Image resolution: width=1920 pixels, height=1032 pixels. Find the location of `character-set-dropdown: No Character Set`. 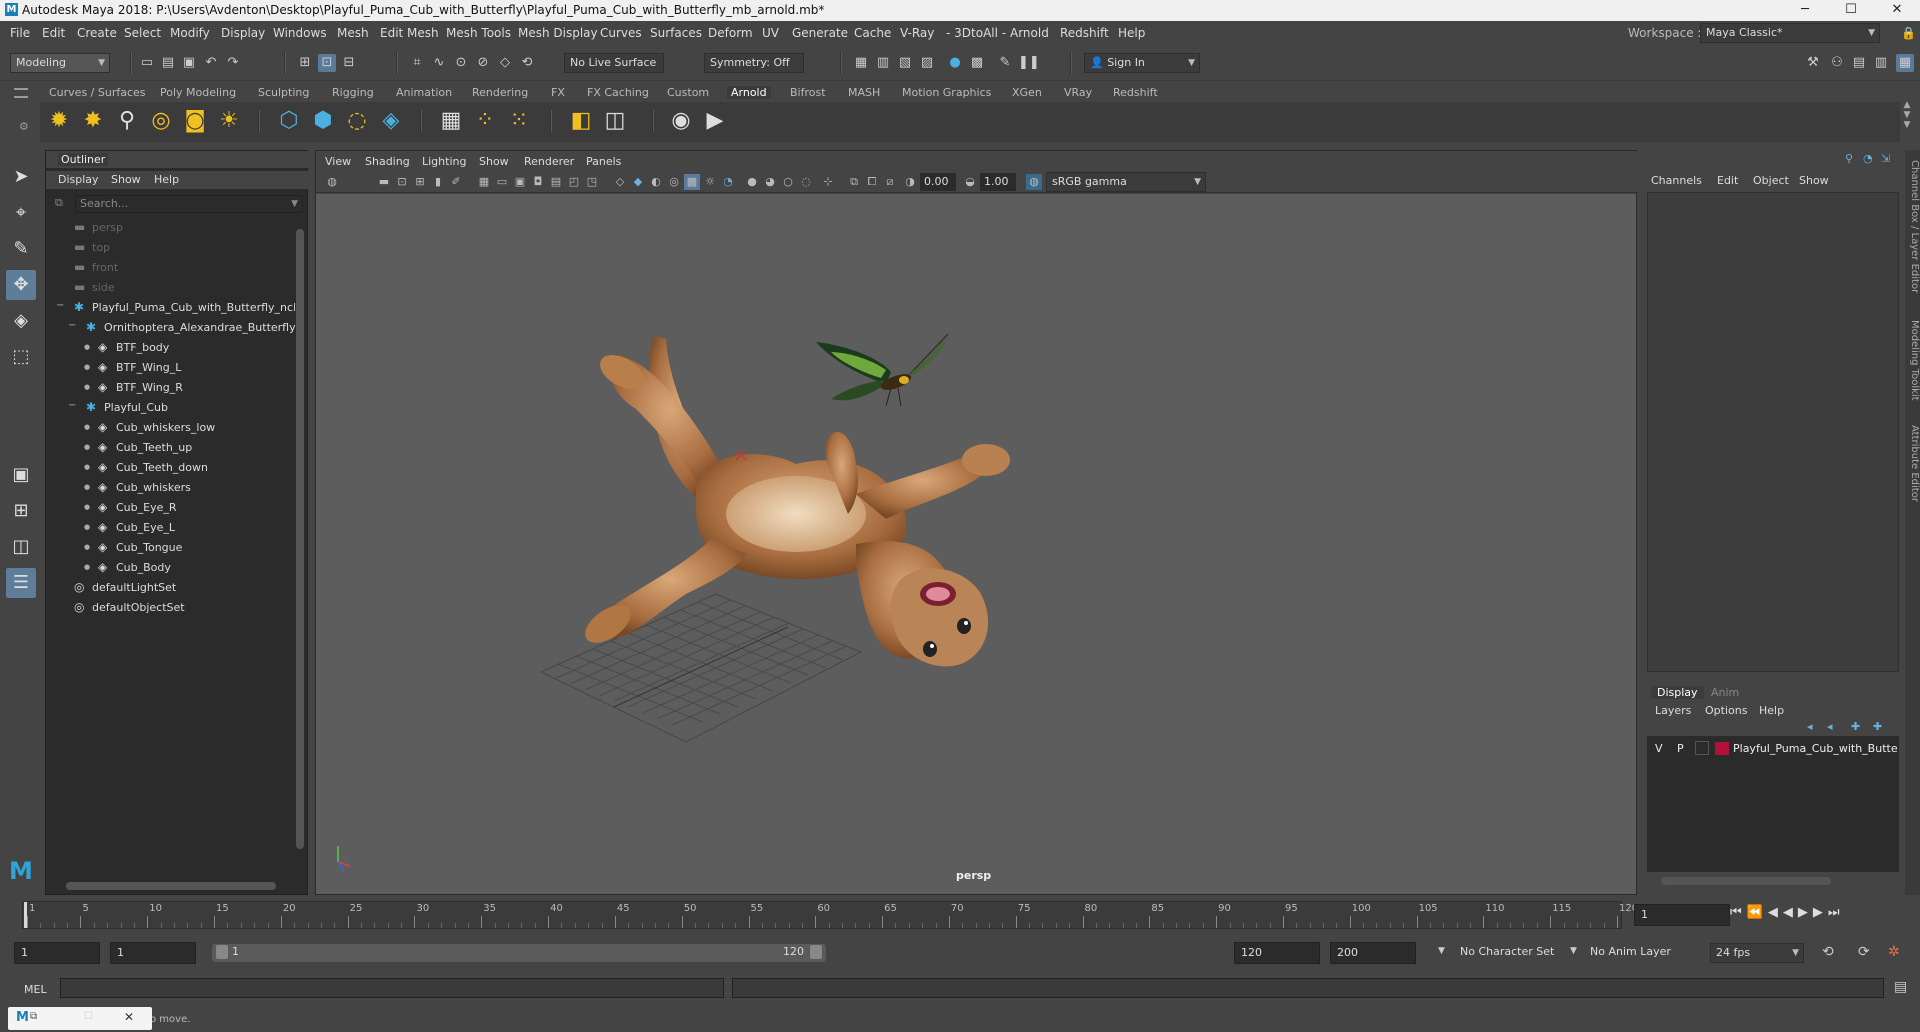

character-set-dropdown: No Character Set is located at coordinates (1507, 951).